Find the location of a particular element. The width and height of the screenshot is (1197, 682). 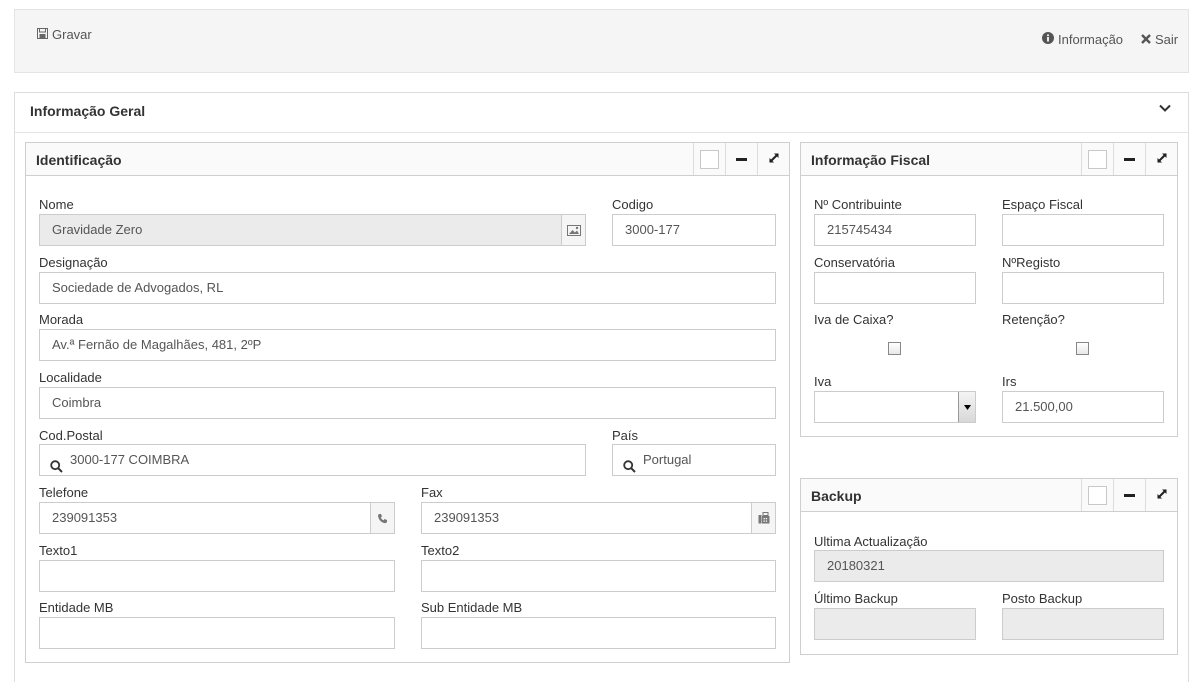

localidade-value: Coimbra is located at coordinates (77, 402).